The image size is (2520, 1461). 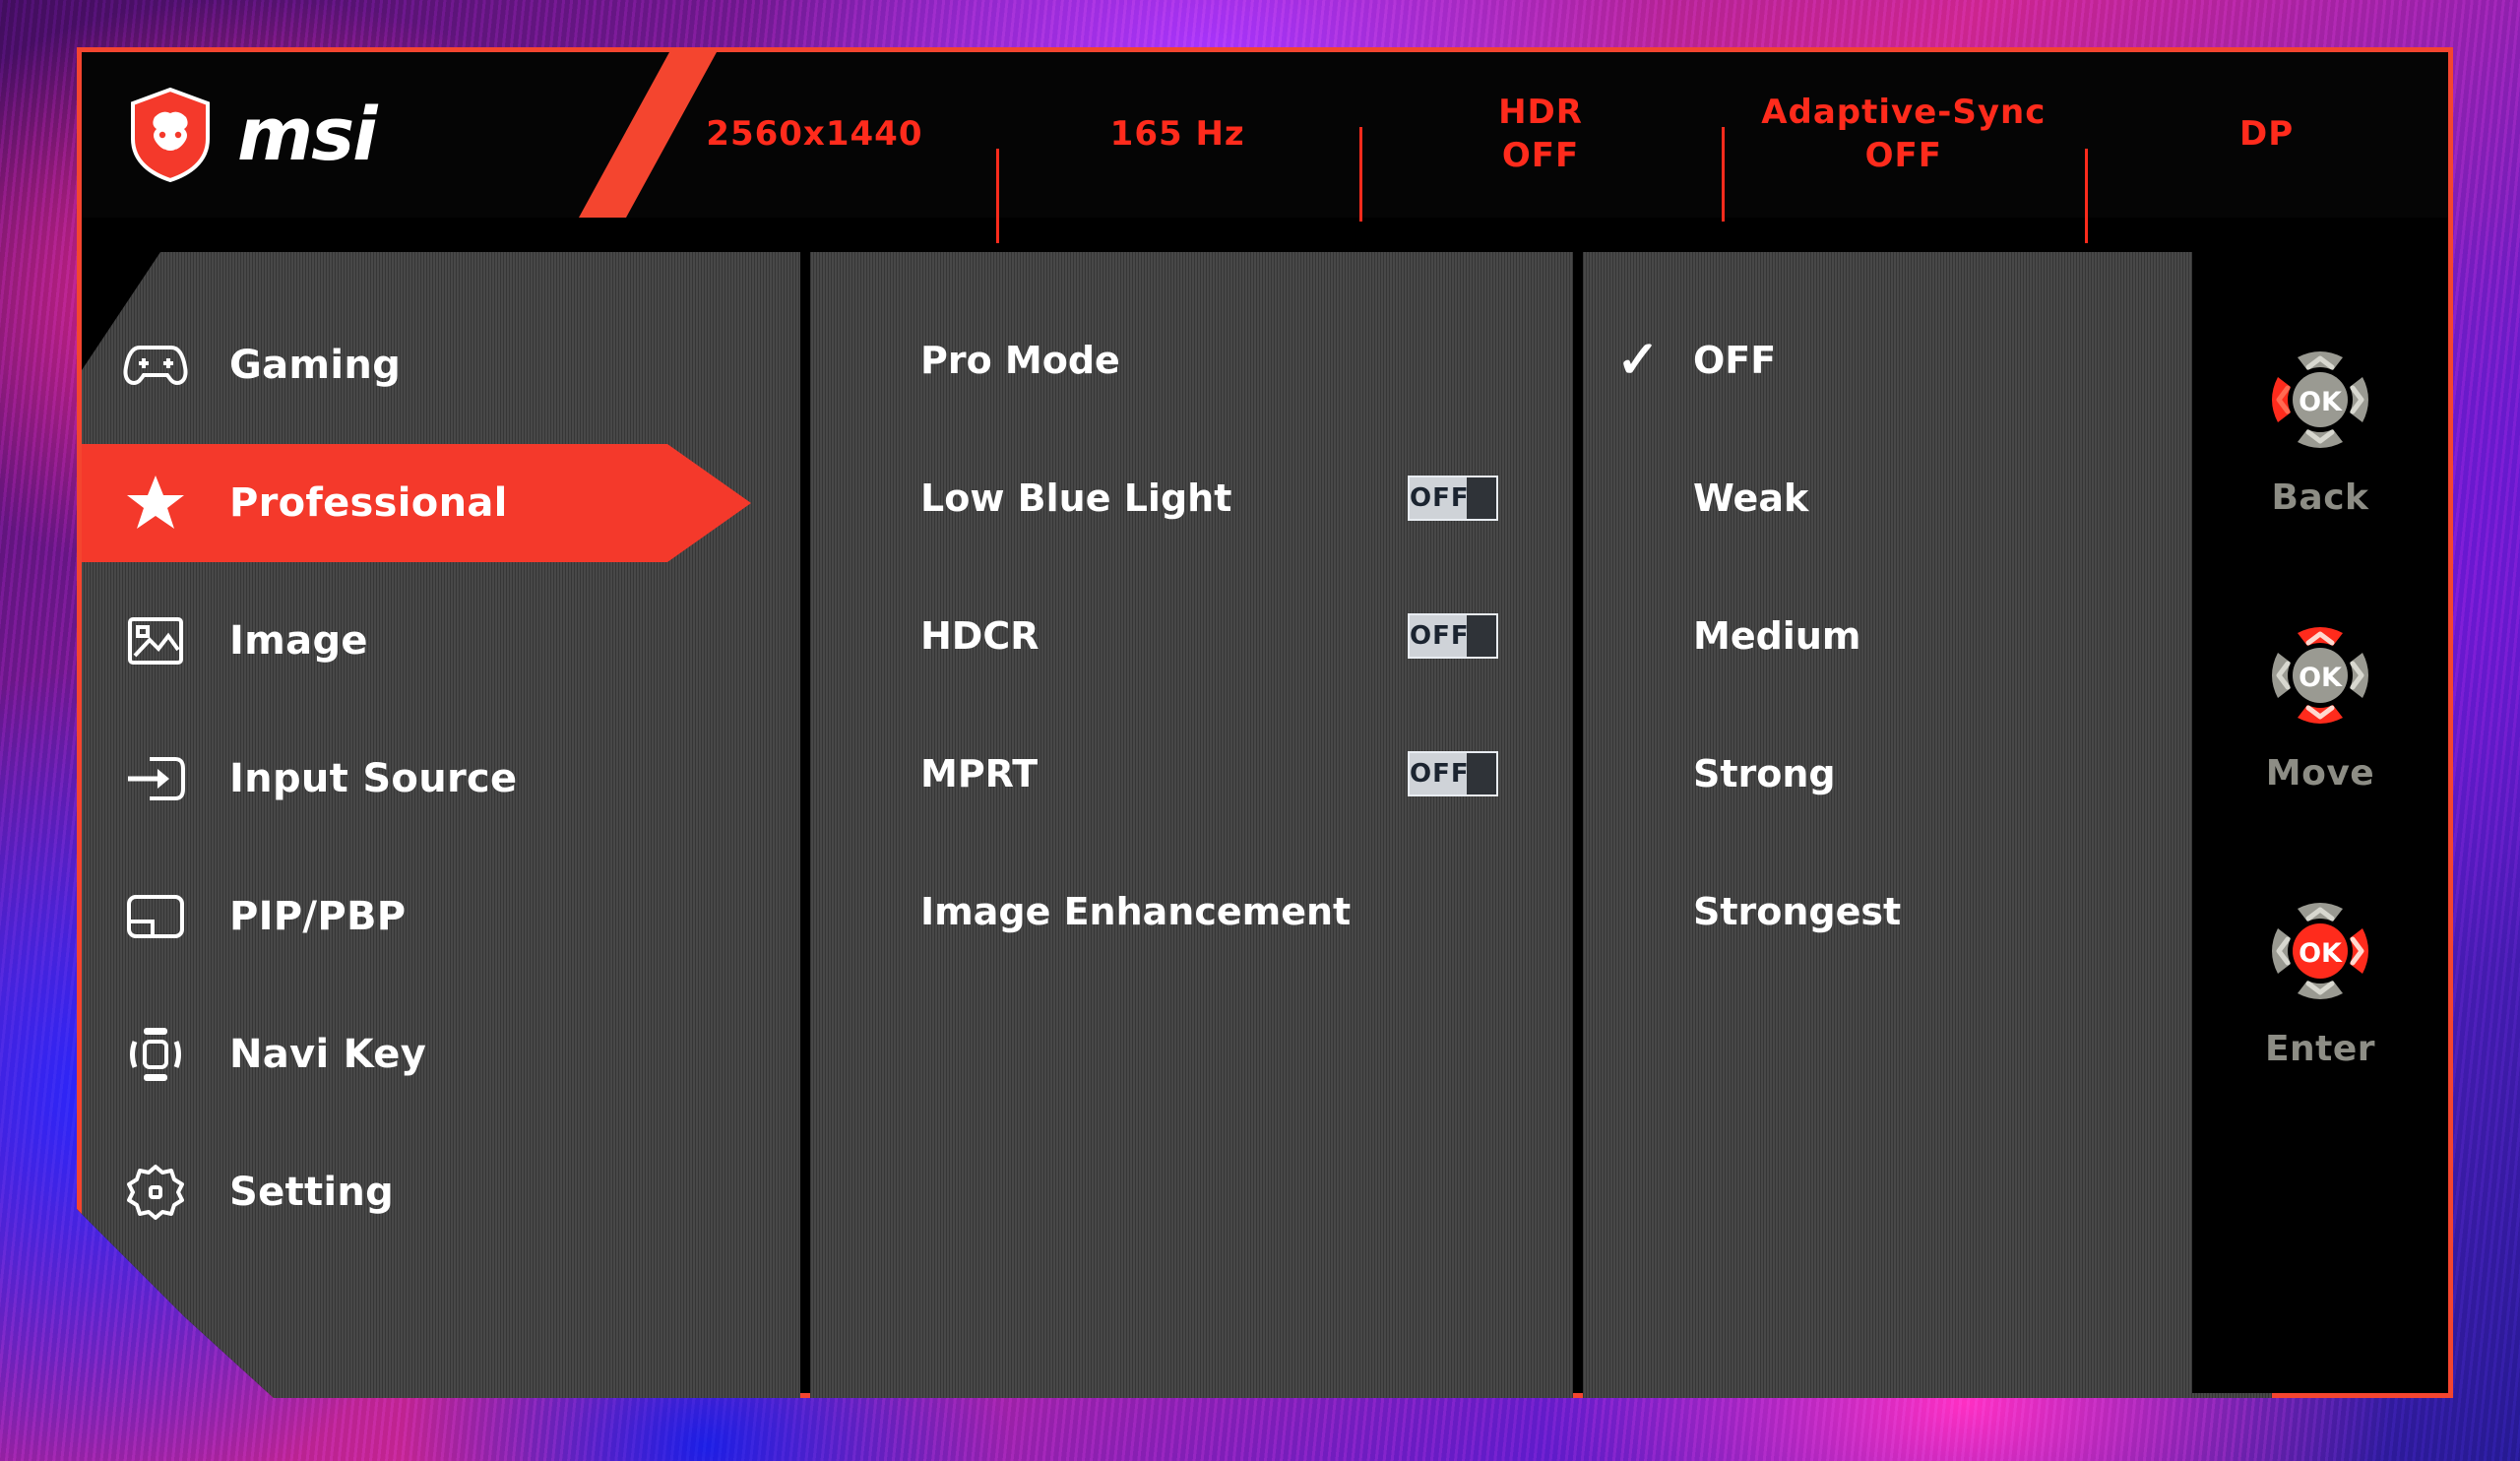 I want to click on sidebar-item-navi-key: Navi Key, so click(x=441, y=1054).